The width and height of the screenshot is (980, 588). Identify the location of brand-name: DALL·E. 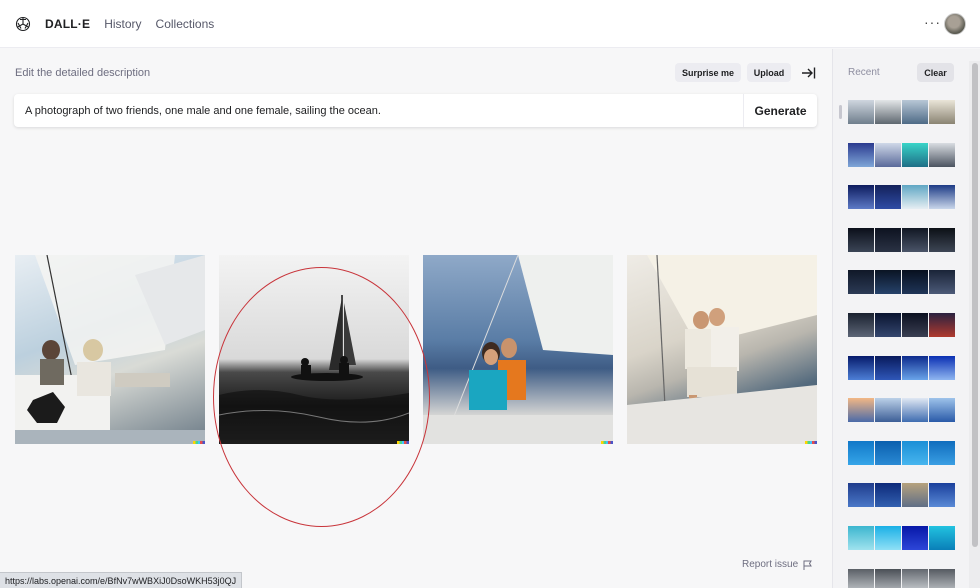
(67, 24).